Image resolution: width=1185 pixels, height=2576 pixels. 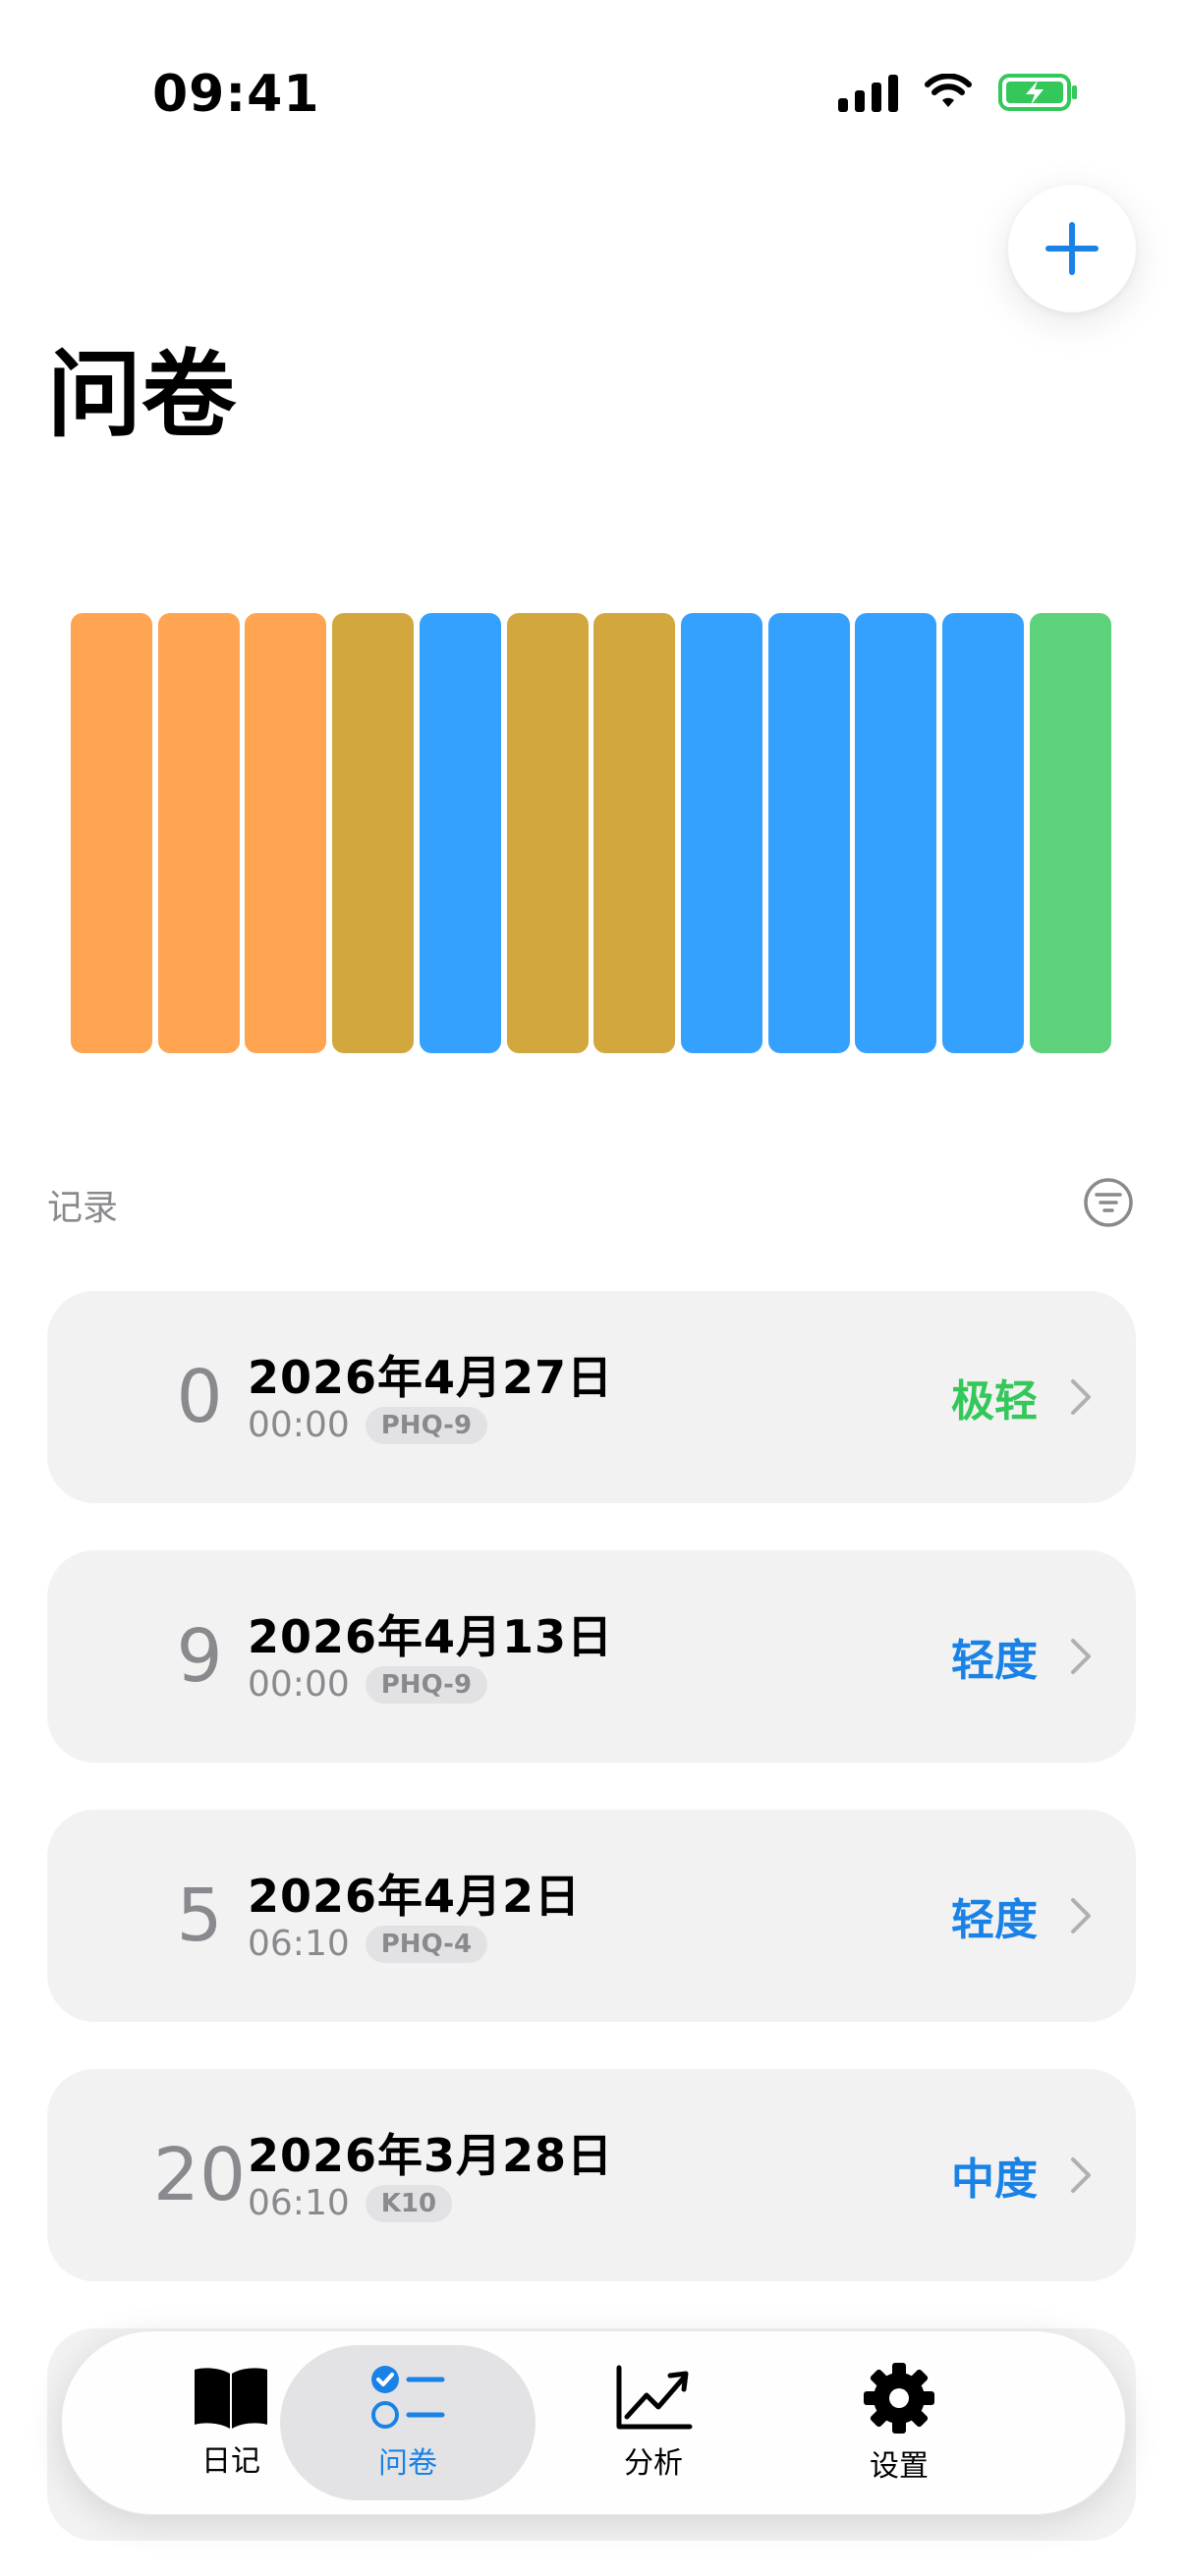 I want to click on add-questionnaire-button, so click(x=1072, y=248).